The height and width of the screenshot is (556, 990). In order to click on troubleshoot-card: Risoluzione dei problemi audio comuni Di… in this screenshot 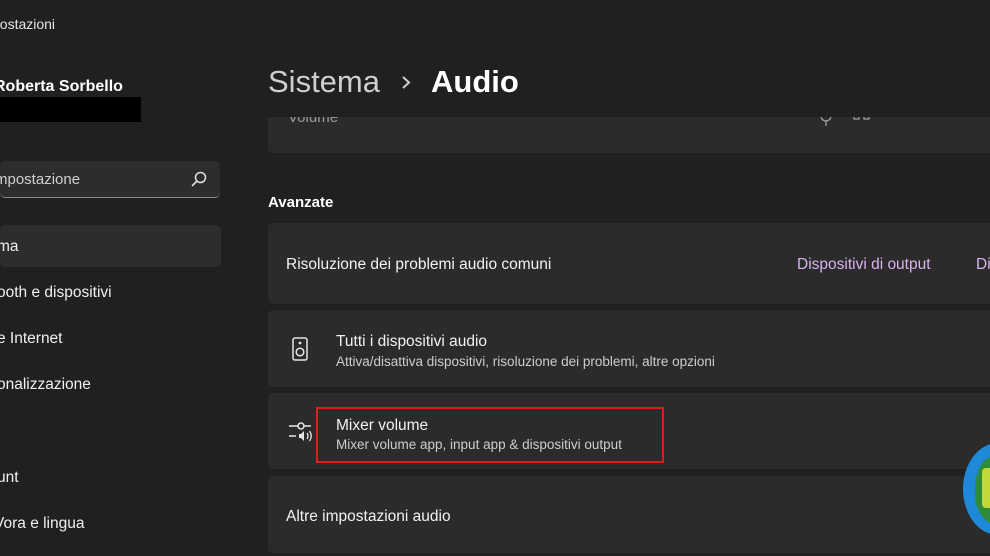, I will do `click(629, 263)`.